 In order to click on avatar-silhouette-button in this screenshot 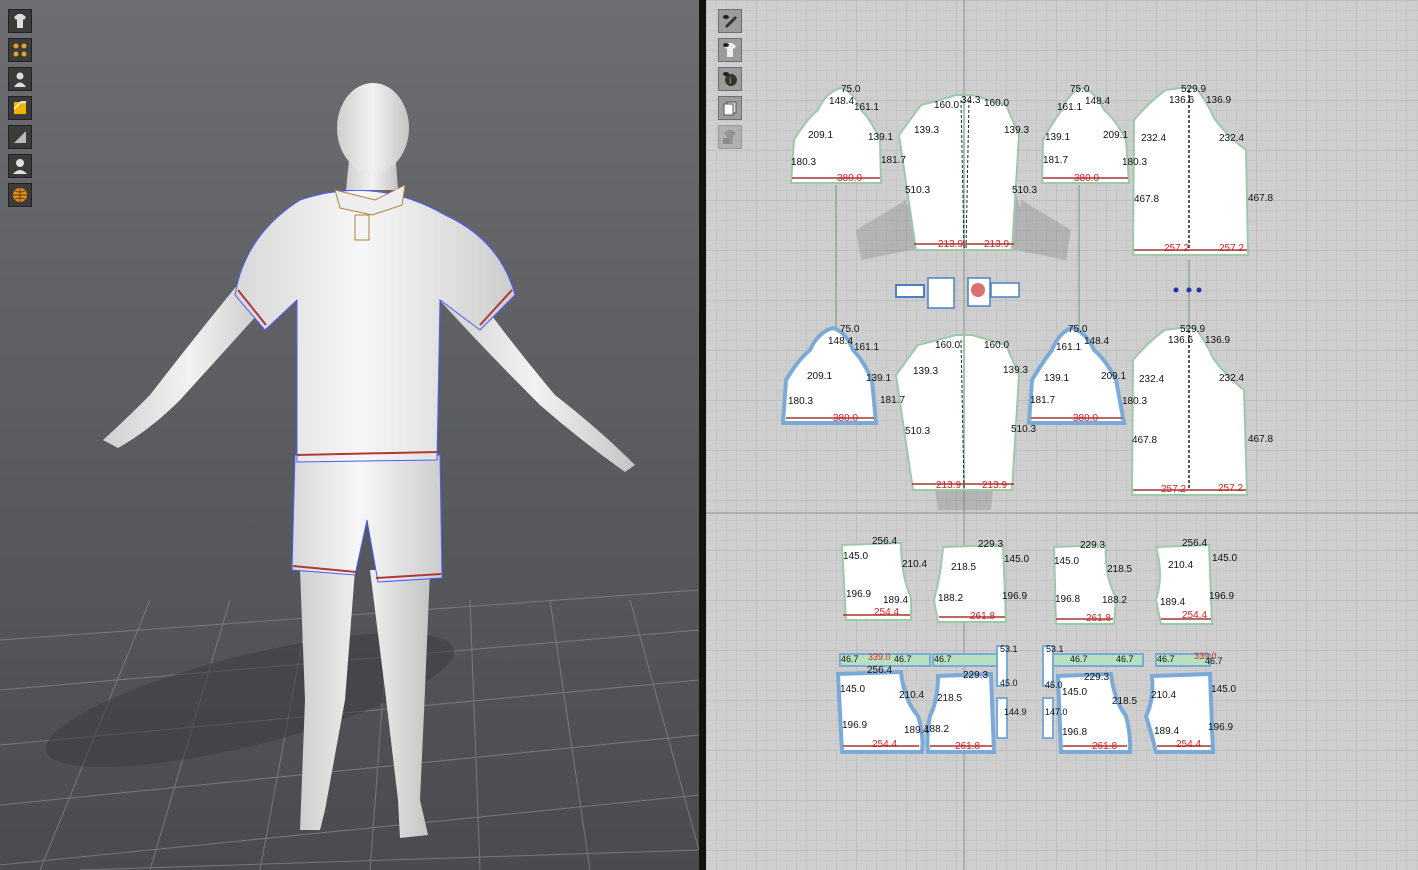, I will do `click(20, 166)`.